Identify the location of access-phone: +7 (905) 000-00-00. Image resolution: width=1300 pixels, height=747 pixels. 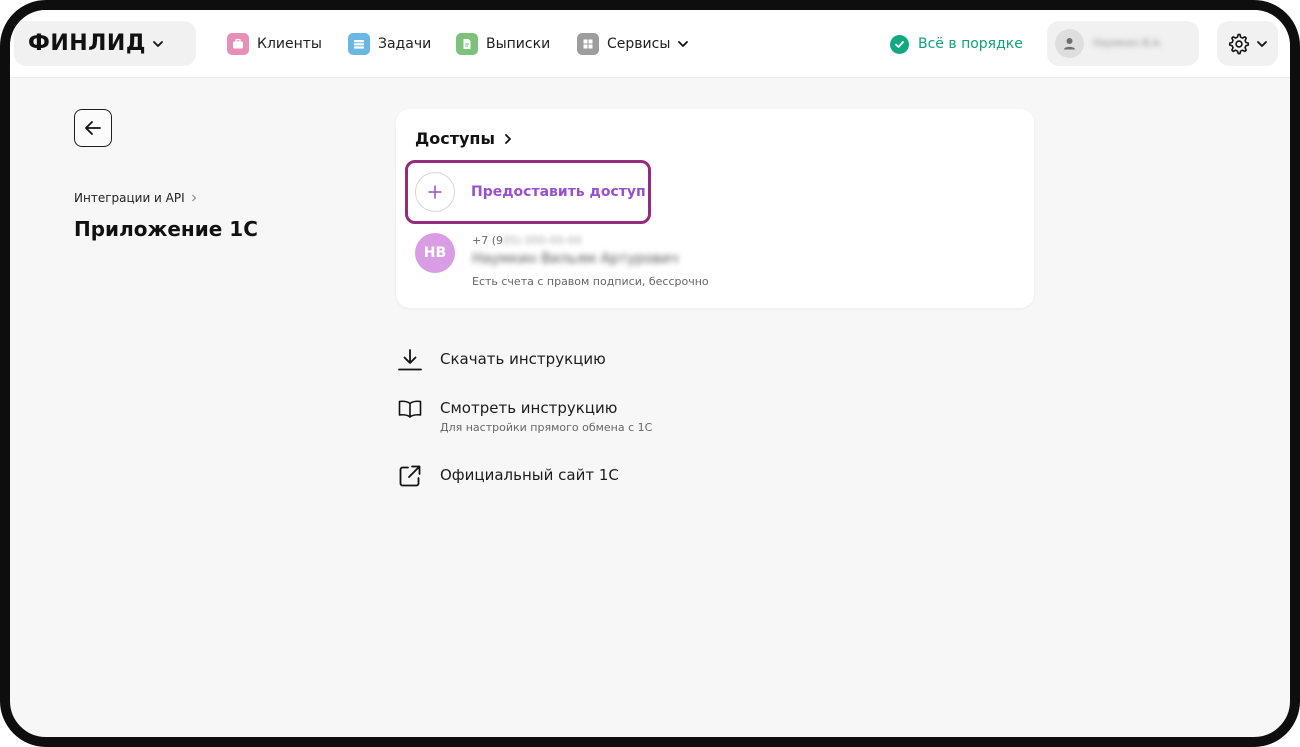
(527, 240).